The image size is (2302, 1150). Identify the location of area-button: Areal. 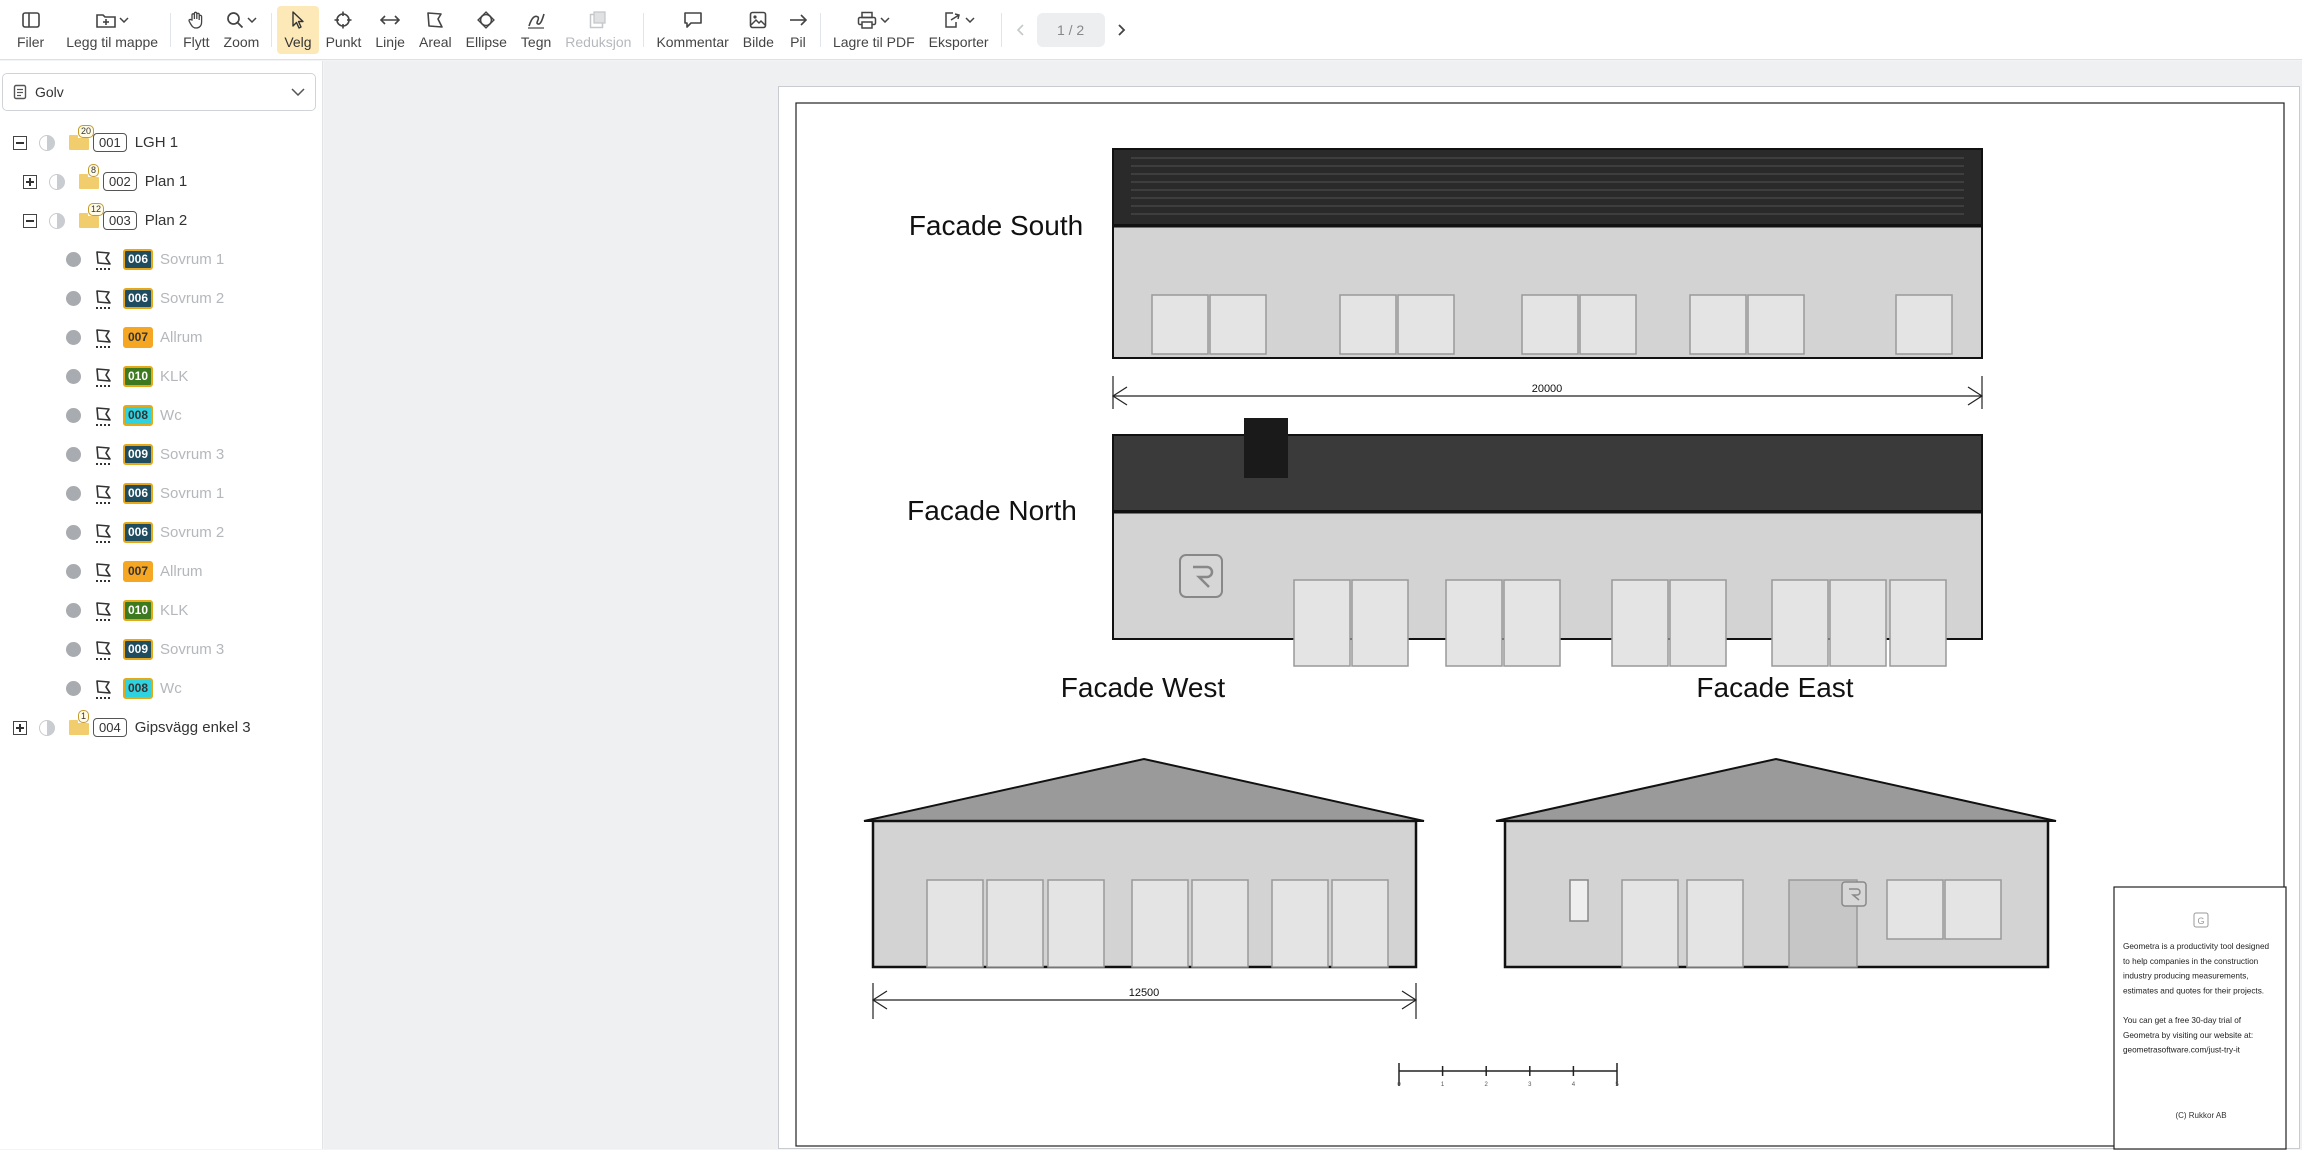
(435, 30).